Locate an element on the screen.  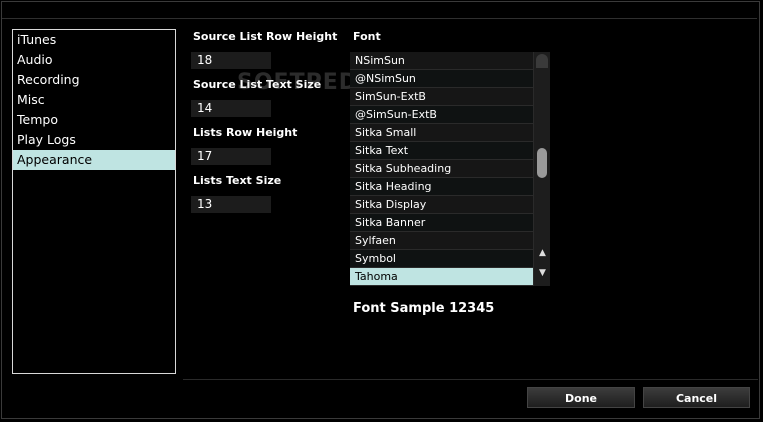
sidebar-item-tempo: Tempo is located at coordinates (94, 120).